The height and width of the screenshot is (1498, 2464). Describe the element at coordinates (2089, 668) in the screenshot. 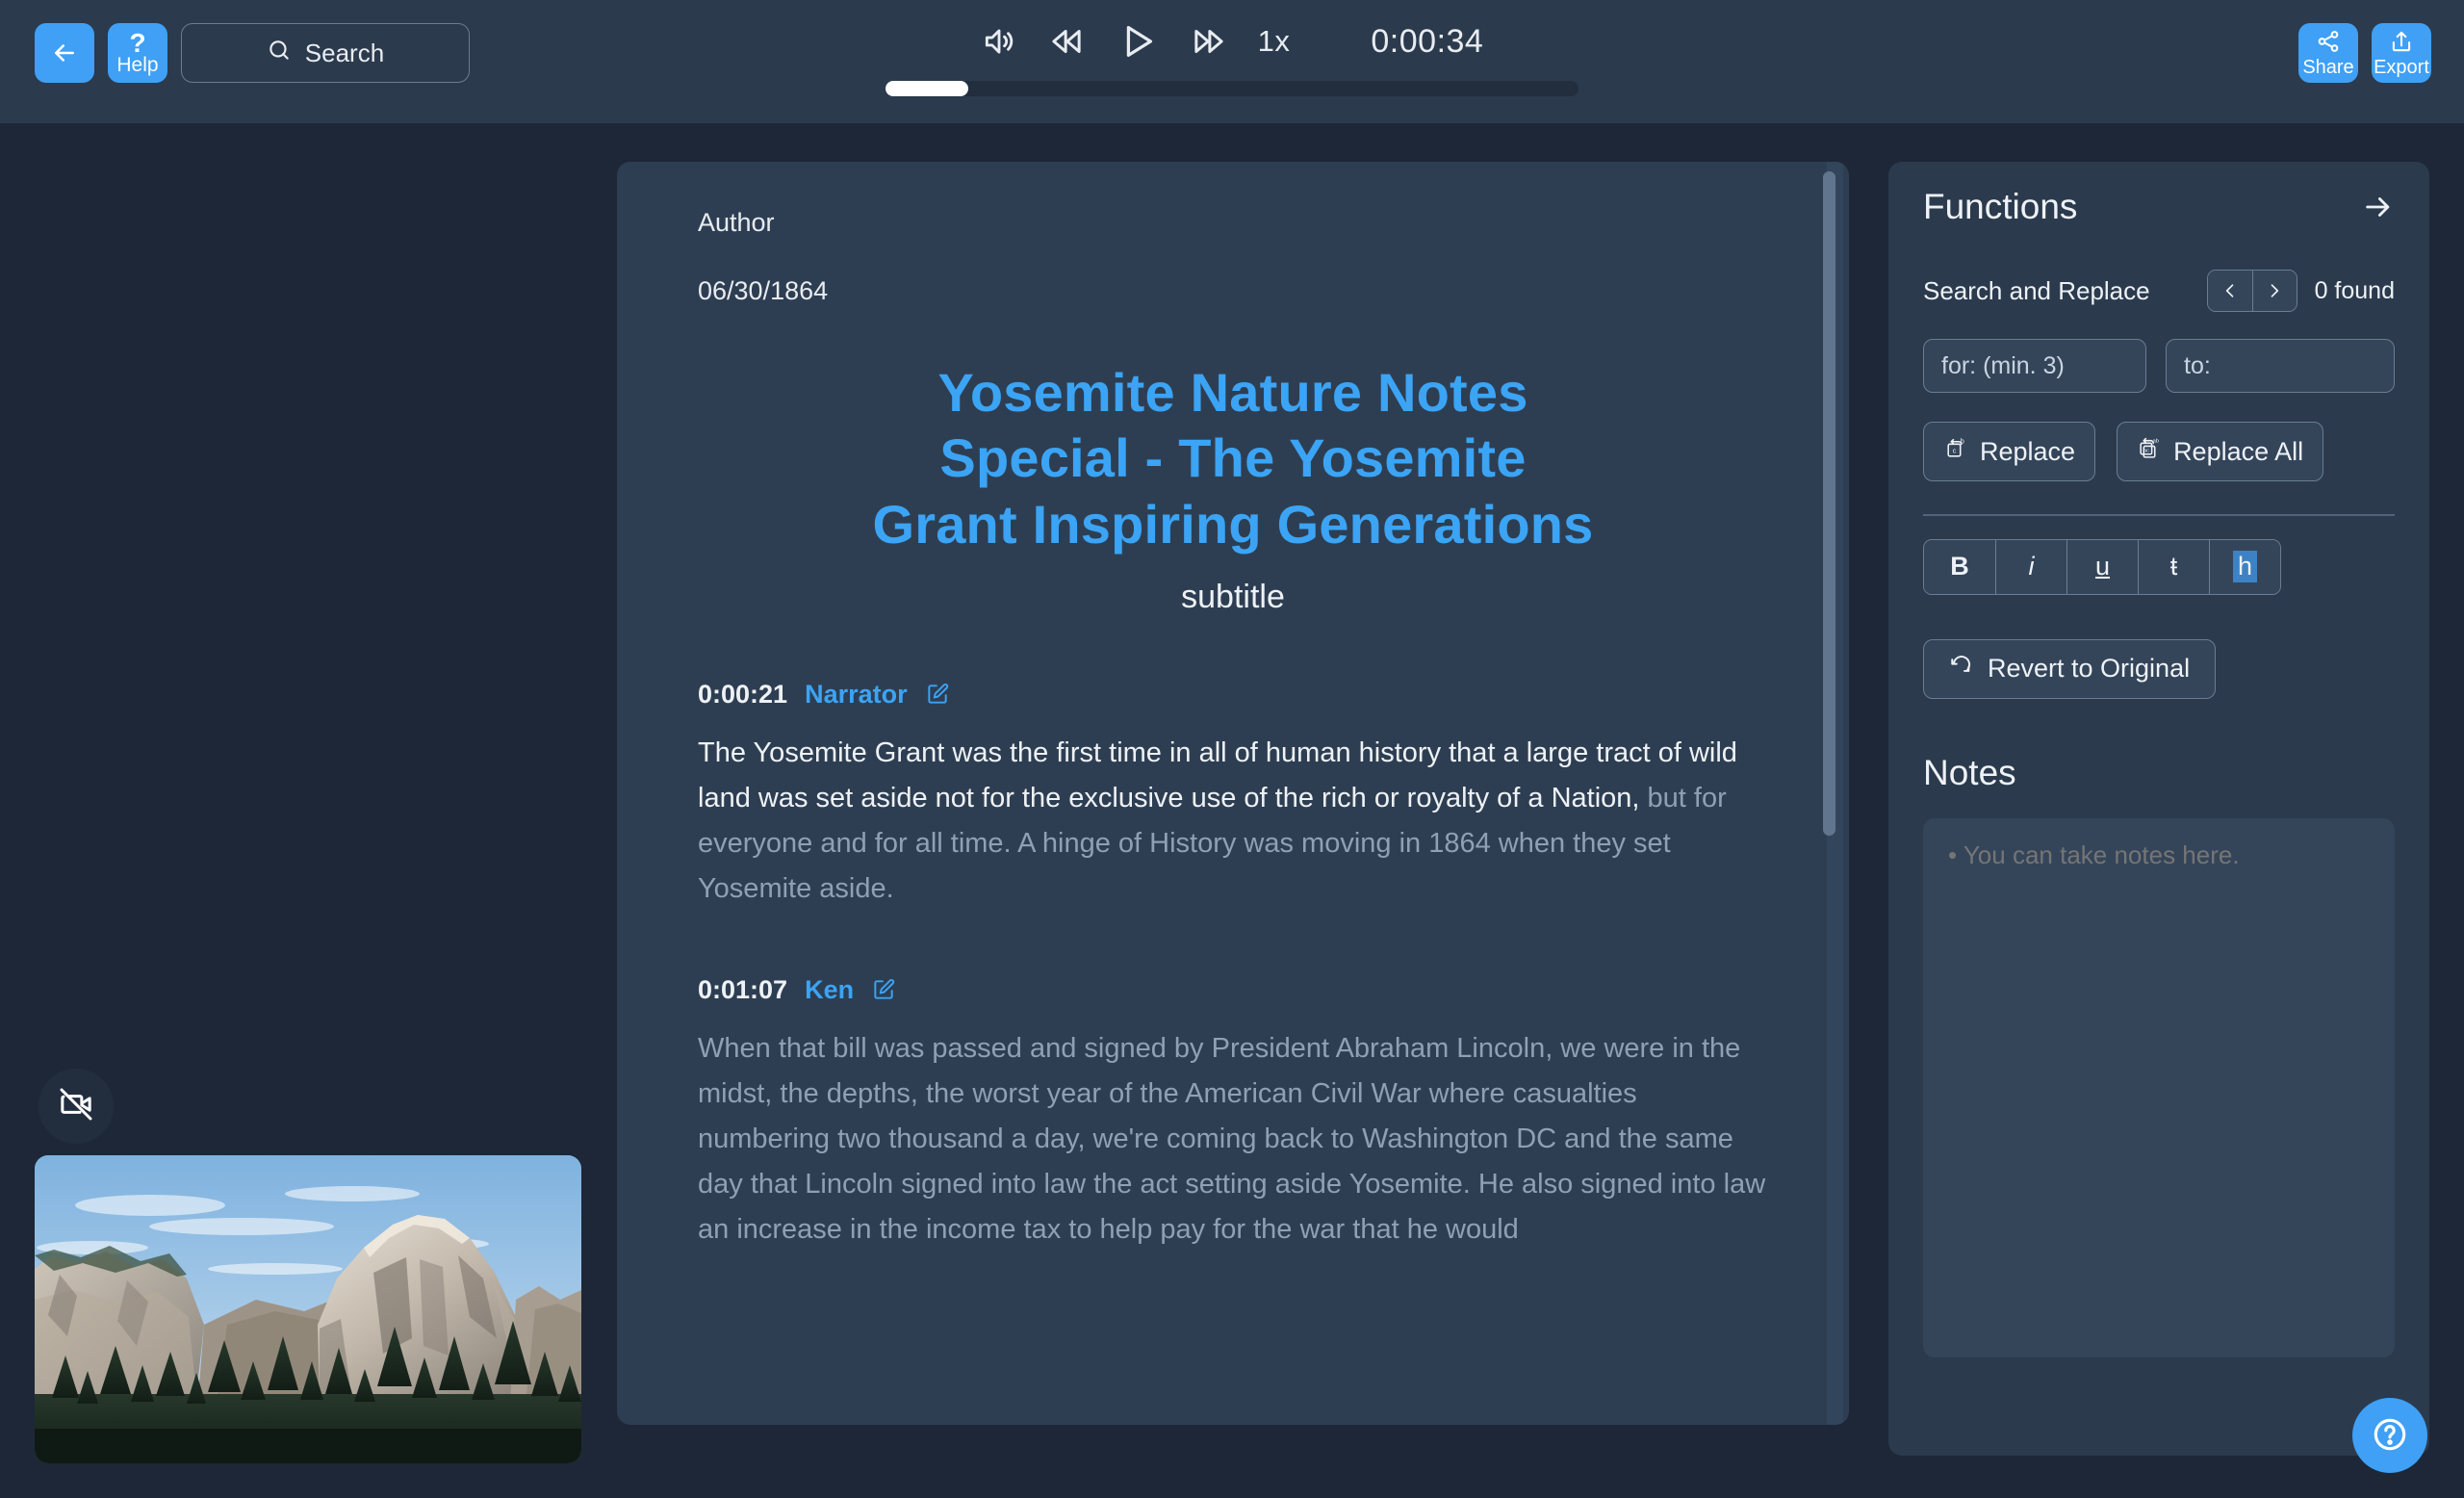

I see `revert-button-label: Revert to Original` at that location.